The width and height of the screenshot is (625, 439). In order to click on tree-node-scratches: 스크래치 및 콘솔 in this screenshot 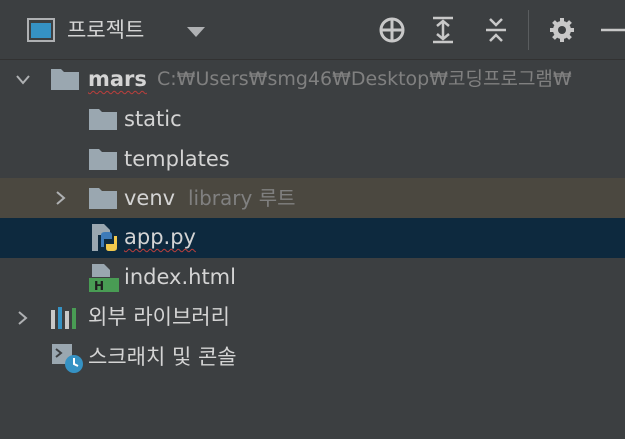, I will do `click(312, 358)`.